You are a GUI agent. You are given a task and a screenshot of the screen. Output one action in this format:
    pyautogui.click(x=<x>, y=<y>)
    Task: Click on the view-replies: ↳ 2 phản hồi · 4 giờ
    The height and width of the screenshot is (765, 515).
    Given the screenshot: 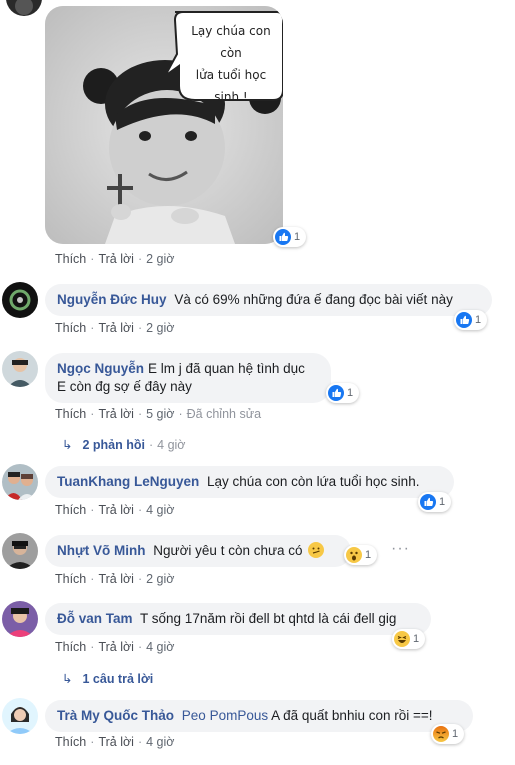 What is the action you would take?
    pyautogui.click(x=124, y=444)
    